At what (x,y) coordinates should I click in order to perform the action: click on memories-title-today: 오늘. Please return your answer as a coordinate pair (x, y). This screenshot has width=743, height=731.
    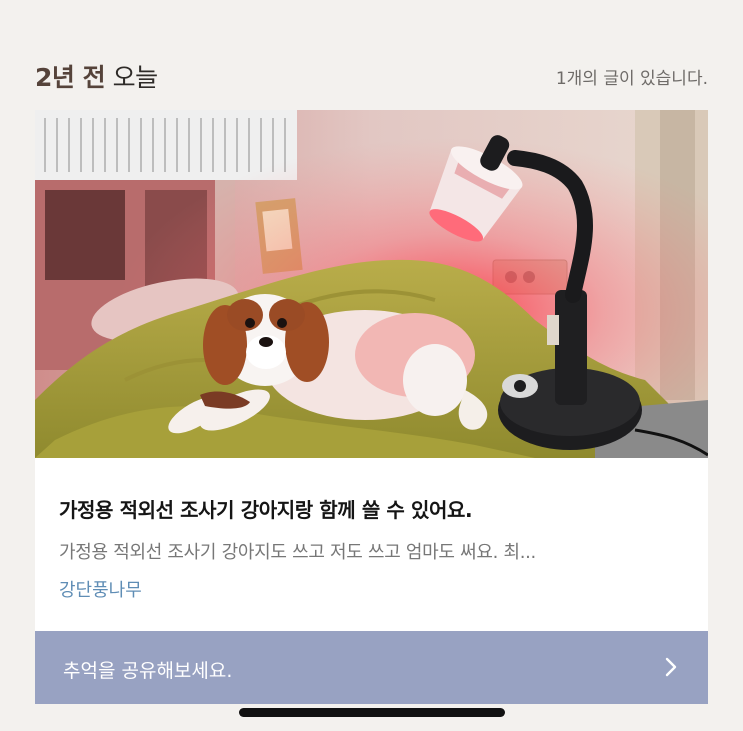
    Looking at the image, I should click on (135, 77).